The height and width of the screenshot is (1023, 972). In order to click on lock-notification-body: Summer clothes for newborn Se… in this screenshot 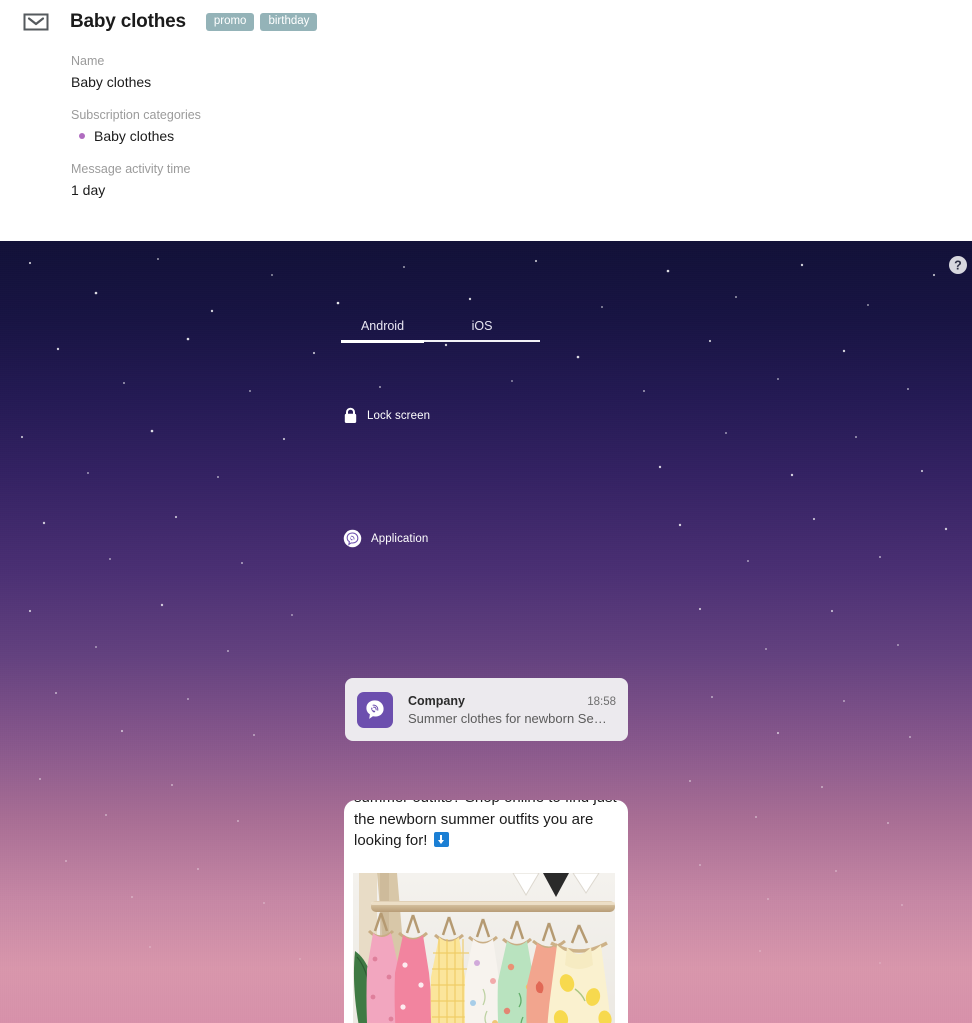, I will do `click(507, 718)`.